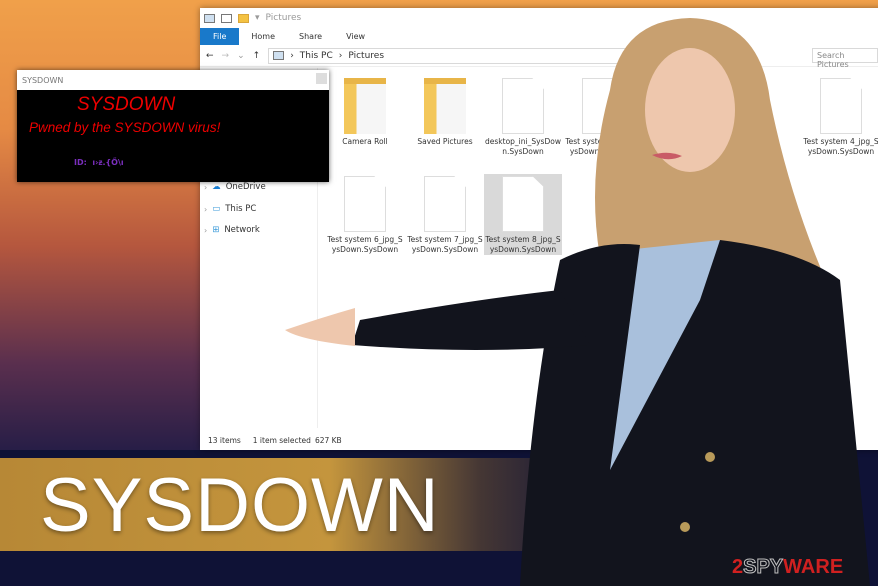 This screenshot has height=586, width=878. I want to click on hand, so click(320, 327).